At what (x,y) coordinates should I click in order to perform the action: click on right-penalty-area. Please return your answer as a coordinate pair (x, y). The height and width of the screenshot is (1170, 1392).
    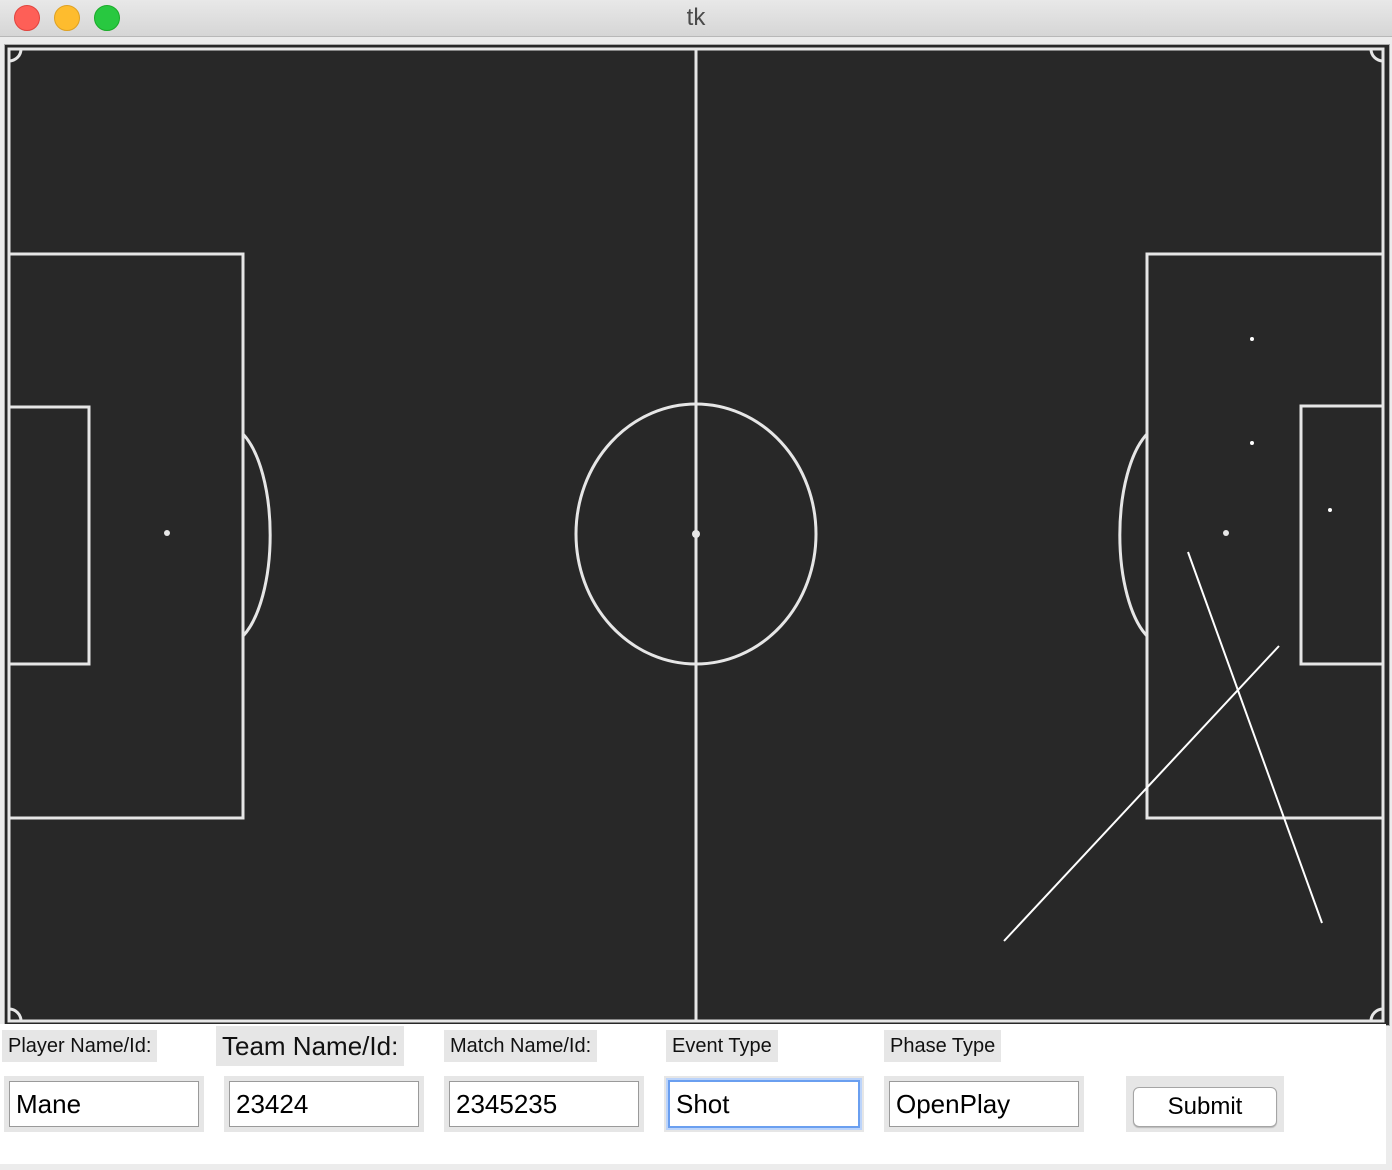
    Looking at the image, I should click on (1265, 536).